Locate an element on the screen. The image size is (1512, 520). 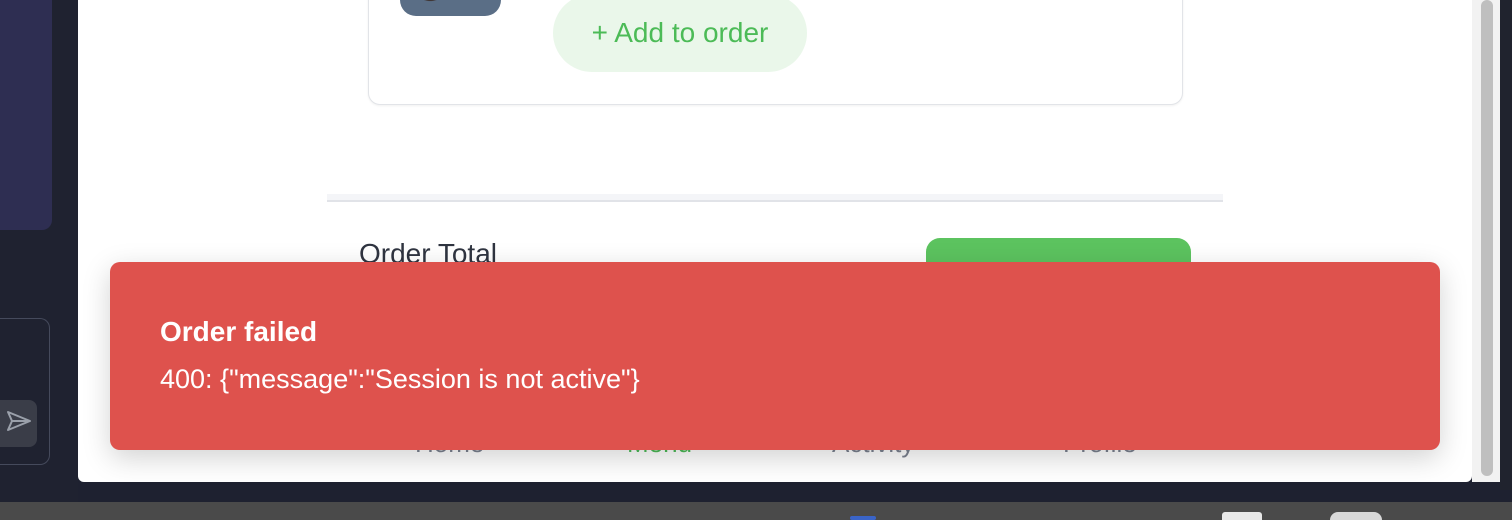
send-button is located at coordinates (18, 423).